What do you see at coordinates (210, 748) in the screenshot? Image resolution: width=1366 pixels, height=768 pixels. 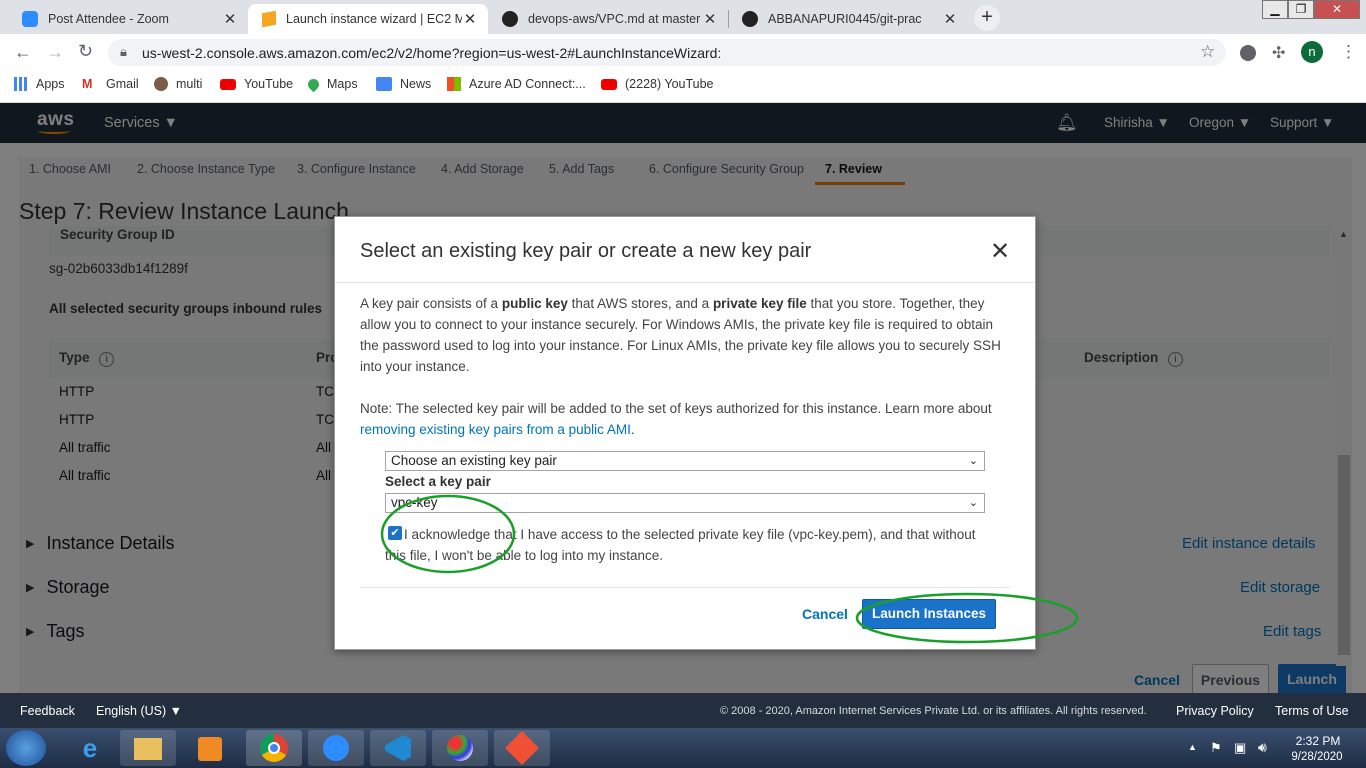 I see `media-player-icon` at bounding box center [210, 748].